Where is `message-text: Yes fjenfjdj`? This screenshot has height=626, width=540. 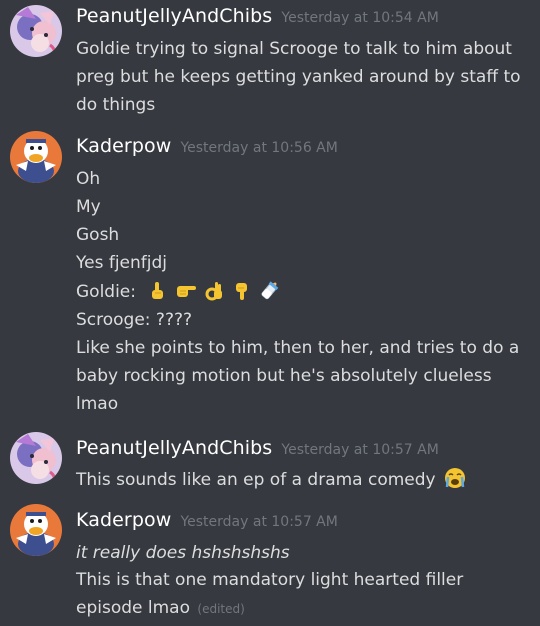 message-text: Yes fjenfjdj is located at coordinates (122, 263).